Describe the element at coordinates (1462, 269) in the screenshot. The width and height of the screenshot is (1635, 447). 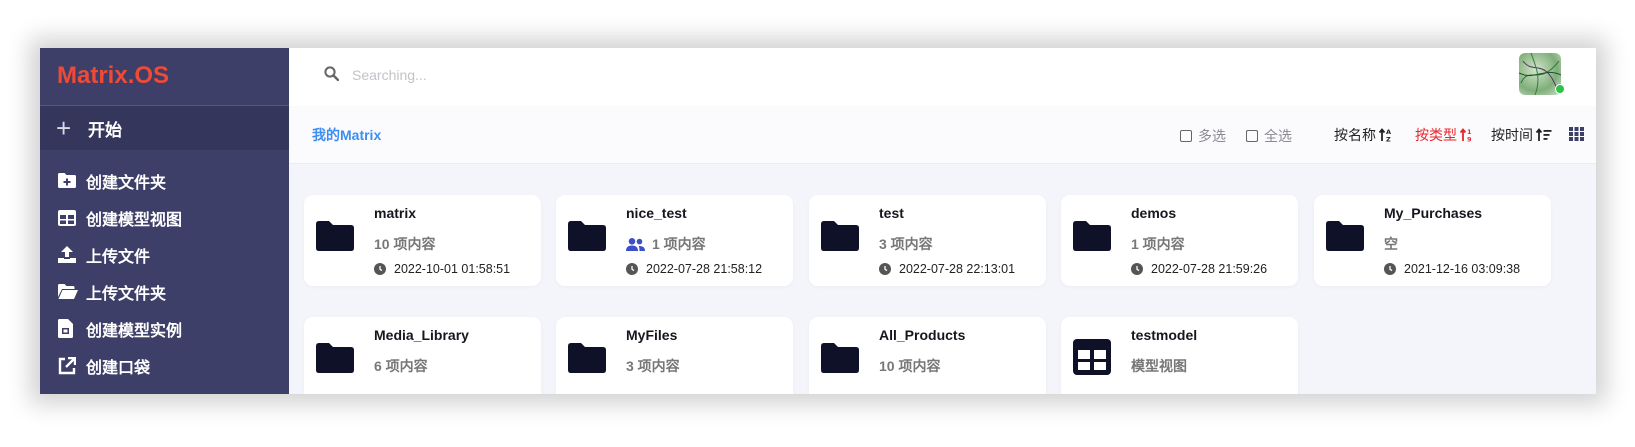
I see `item-date-text: 2021-12-16 03:09:38` at that location.